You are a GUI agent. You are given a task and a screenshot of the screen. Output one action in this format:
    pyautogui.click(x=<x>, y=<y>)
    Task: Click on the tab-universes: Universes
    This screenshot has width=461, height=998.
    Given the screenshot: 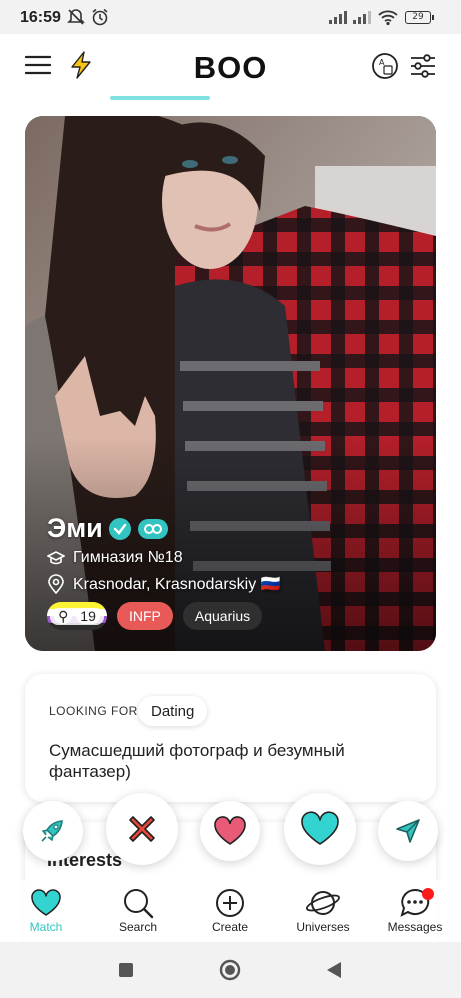 What is the action you would take?
    pyautogui.click(x=323, y=910)
    